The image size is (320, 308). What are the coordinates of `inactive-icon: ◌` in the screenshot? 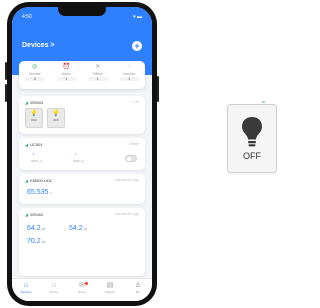 It's located at (129, 67).